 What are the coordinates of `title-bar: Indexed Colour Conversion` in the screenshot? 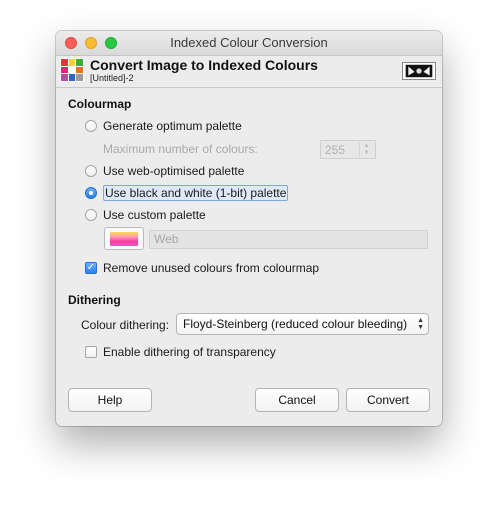 It's located at (249, 43).